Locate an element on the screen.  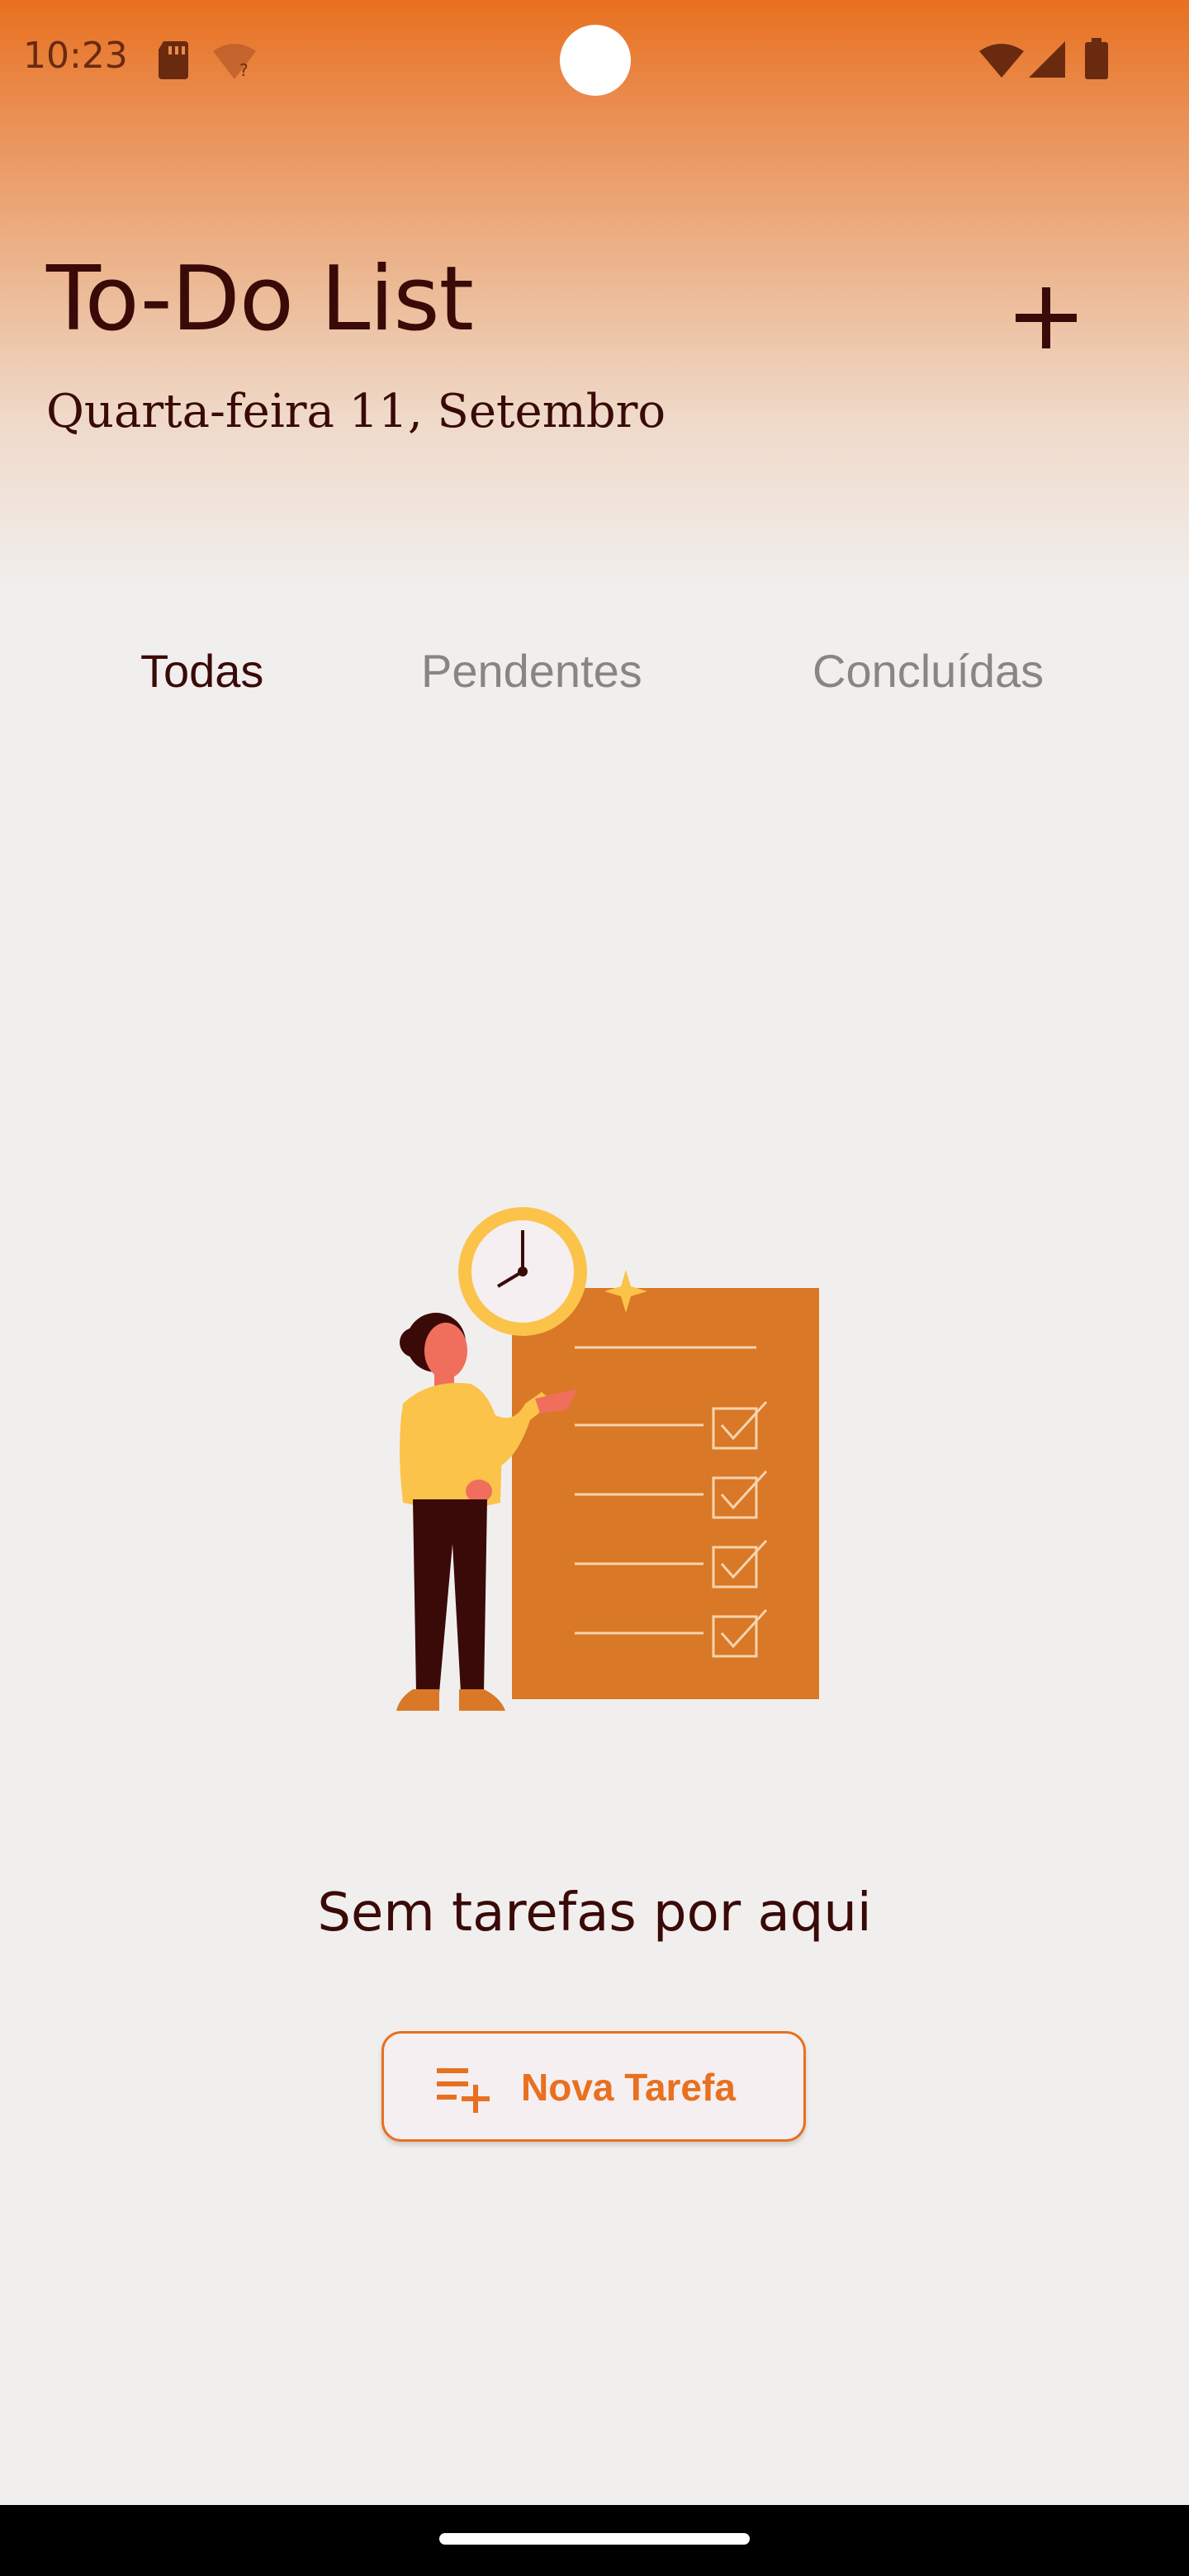
new-task-button: Nova Tarefa is located at coordinates (593, 2086).